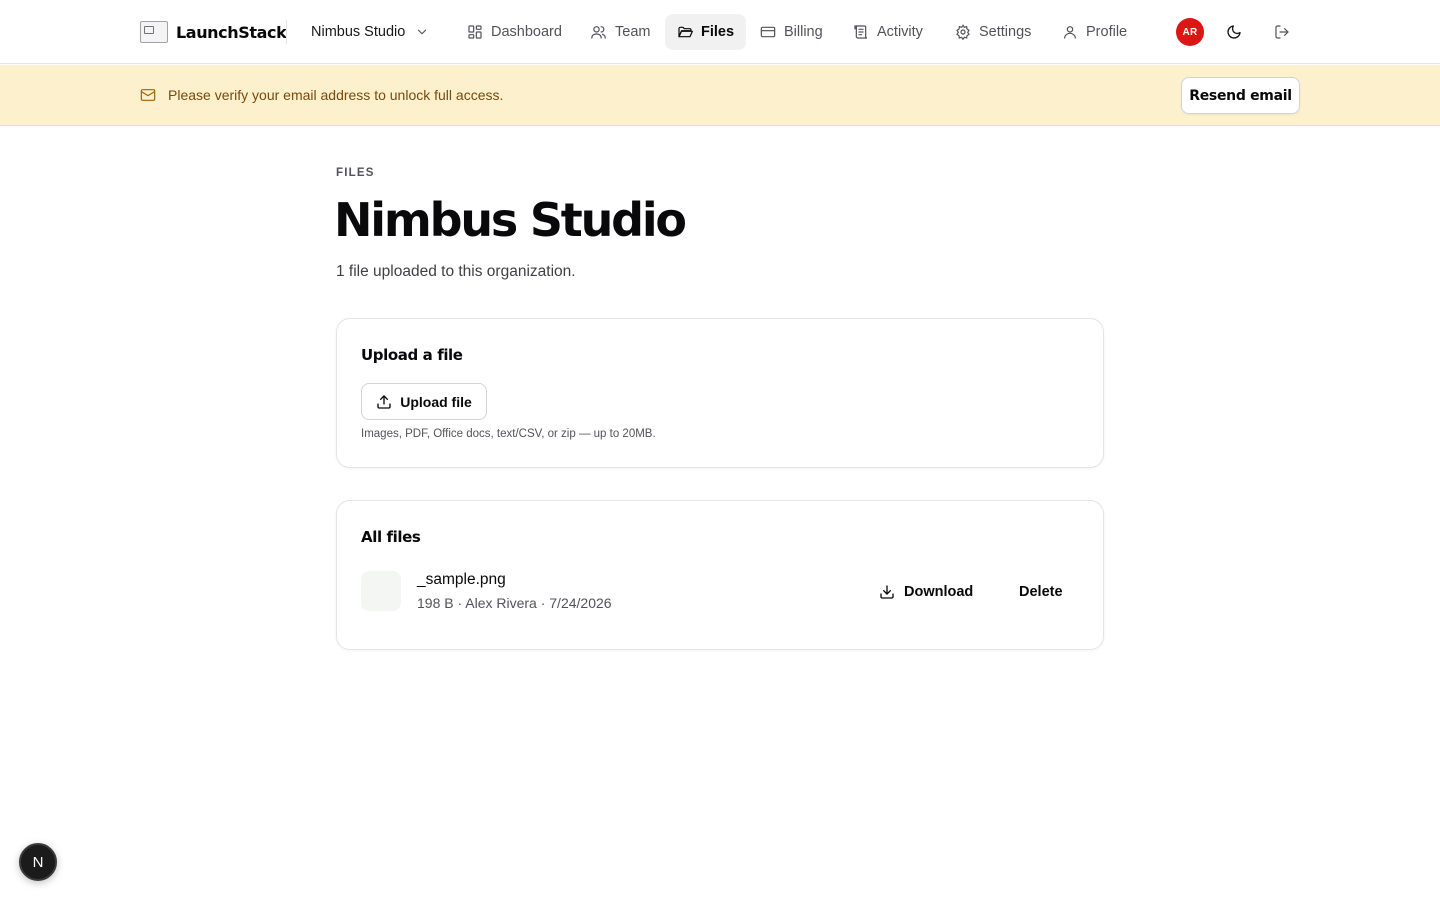 The height and width of the screenshot is (900, 1440). What do you see at coordinates (887, 592) in the screenshot?
I see `download-icon` at bounding box center [887, 592].